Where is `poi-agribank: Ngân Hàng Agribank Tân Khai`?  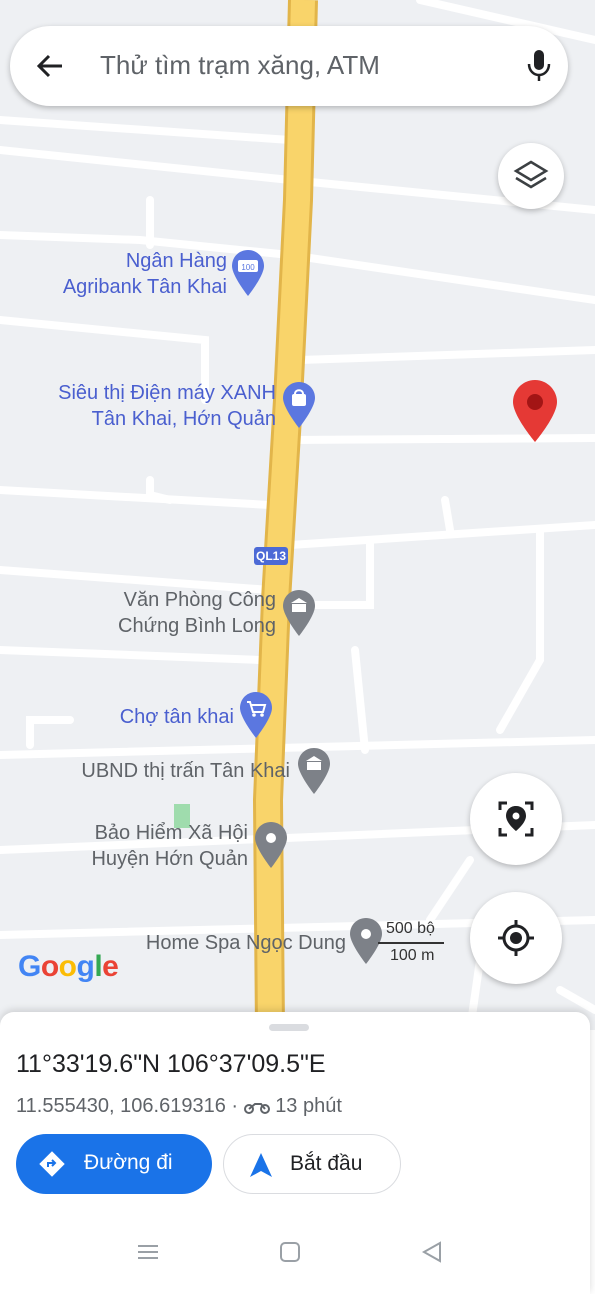 poi-agribank: Ngân Hàng Agribank Tân Khai is located at coordinates (145, 274).